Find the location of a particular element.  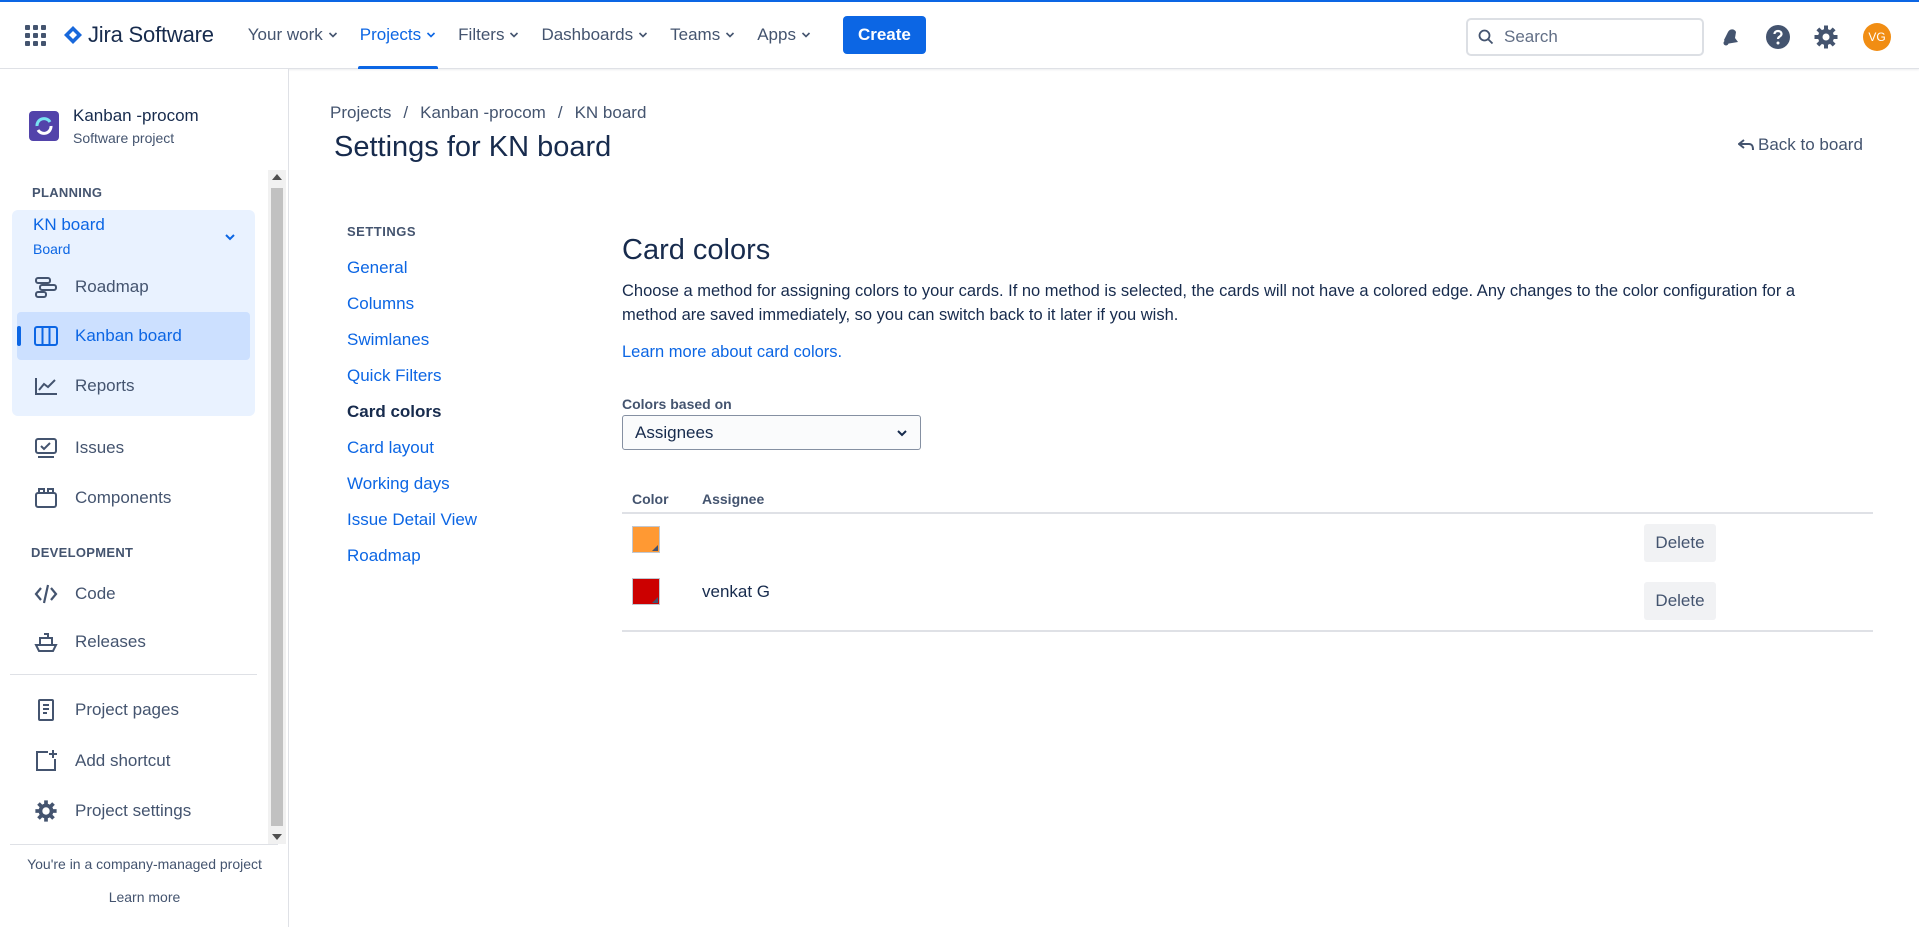

sidebar-item-kanban-board: Kanban board is located at coordinates (133, 336).